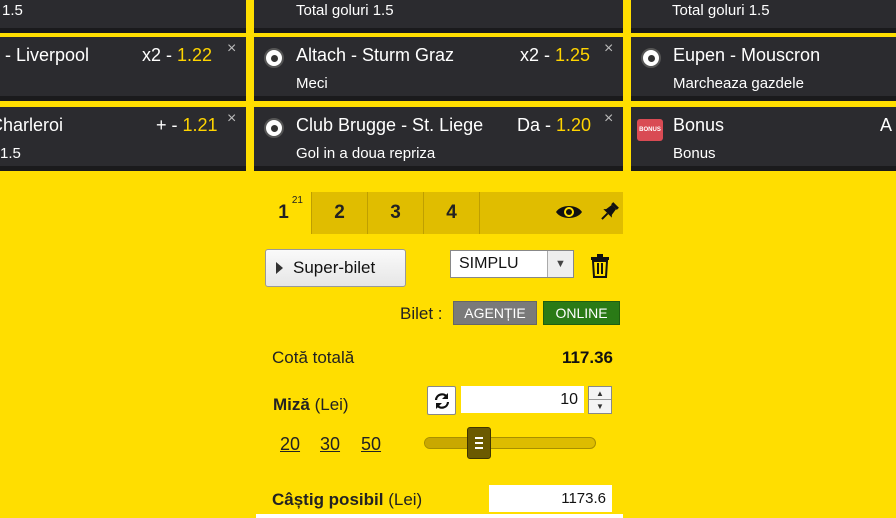 This screenshot has height=518, width=896. What do you see at coordinates (600, 406) in the screenshot?
I see `stepper-down-icon: ▼` at bounding box center [600, 406].